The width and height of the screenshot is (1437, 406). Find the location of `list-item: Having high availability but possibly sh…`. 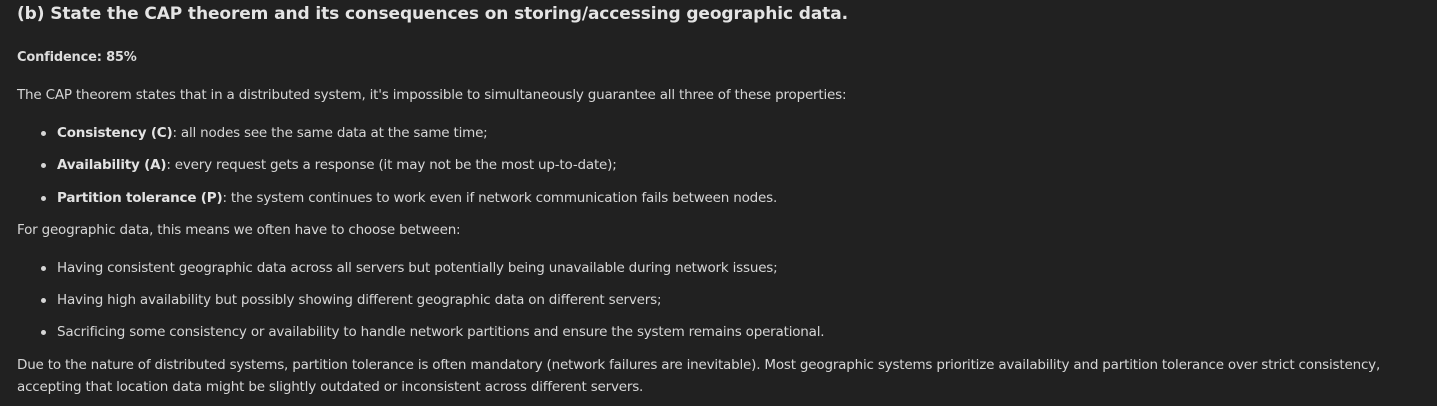

list-item: Having high availability but possibly sh… is located at coordinates (339, 300).